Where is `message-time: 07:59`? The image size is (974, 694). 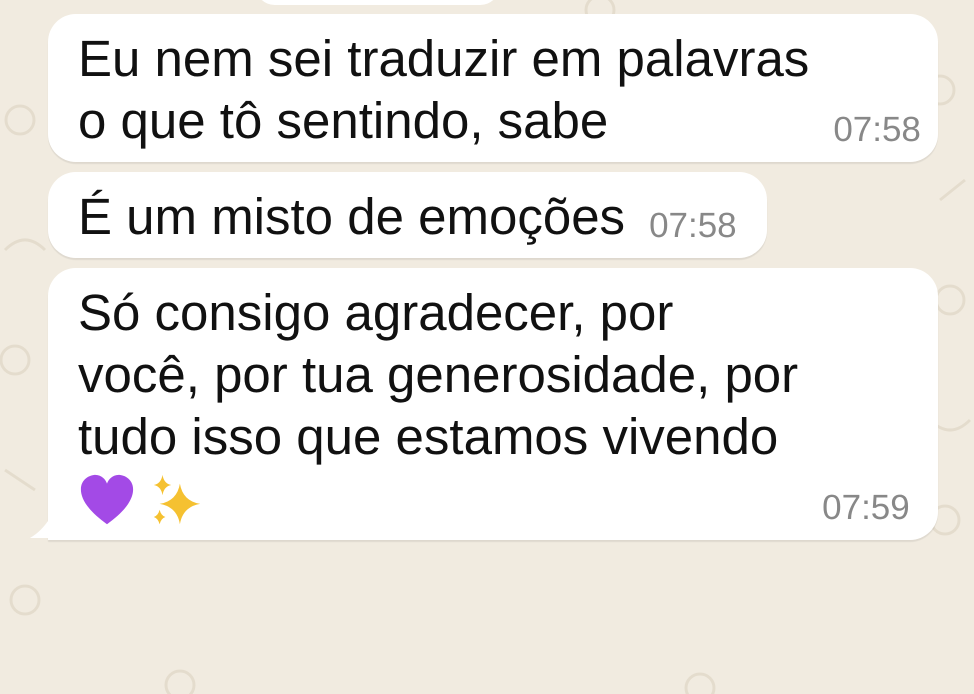 message-time: 07:59 is located at coordinates (866, 508).